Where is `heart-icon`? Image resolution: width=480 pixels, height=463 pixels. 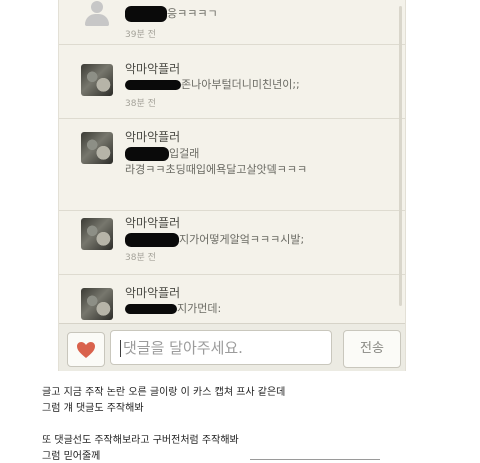
heart-icon is located at coordinates (86, 349).